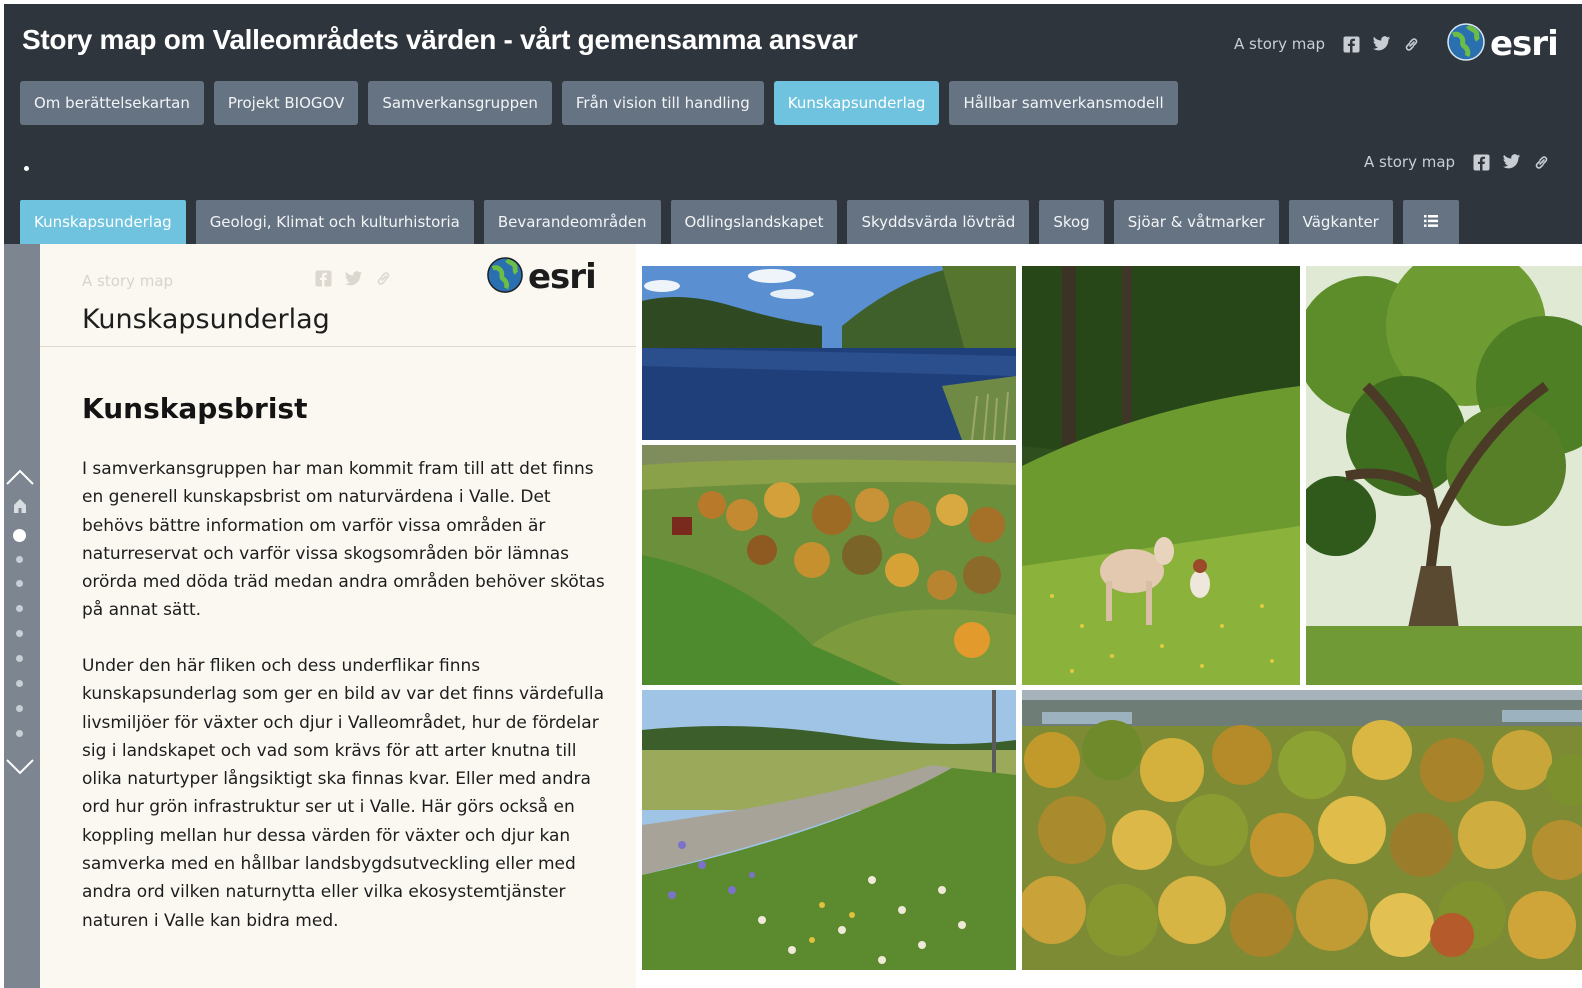 Image resolution: width=1582 pixels, height=988 pixels. What do you see at coordinates (572, 222) in the screenshot?
I see `subtab-bevarandeomraden: Bevarandeområden` at bounding box center [572, 222].